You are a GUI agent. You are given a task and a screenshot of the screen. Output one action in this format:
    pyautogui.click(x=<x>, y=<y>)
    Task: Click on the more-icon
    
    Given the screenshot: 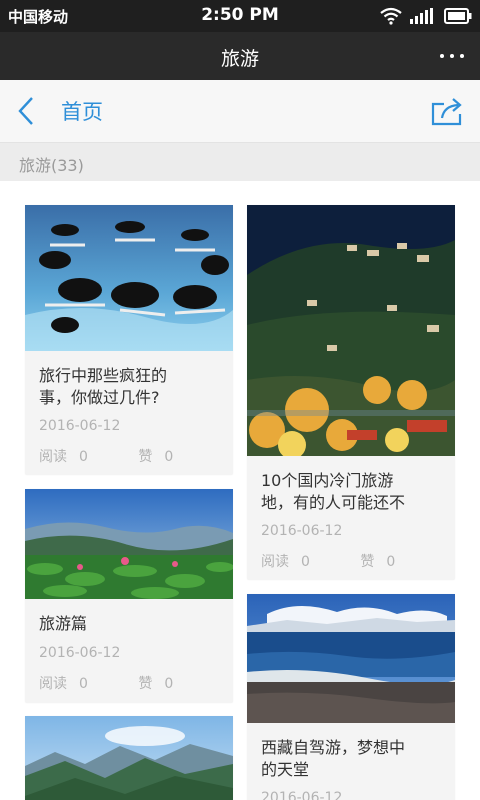 What is the action you would take?
    pyautogui.click(x=452, y=56)
    